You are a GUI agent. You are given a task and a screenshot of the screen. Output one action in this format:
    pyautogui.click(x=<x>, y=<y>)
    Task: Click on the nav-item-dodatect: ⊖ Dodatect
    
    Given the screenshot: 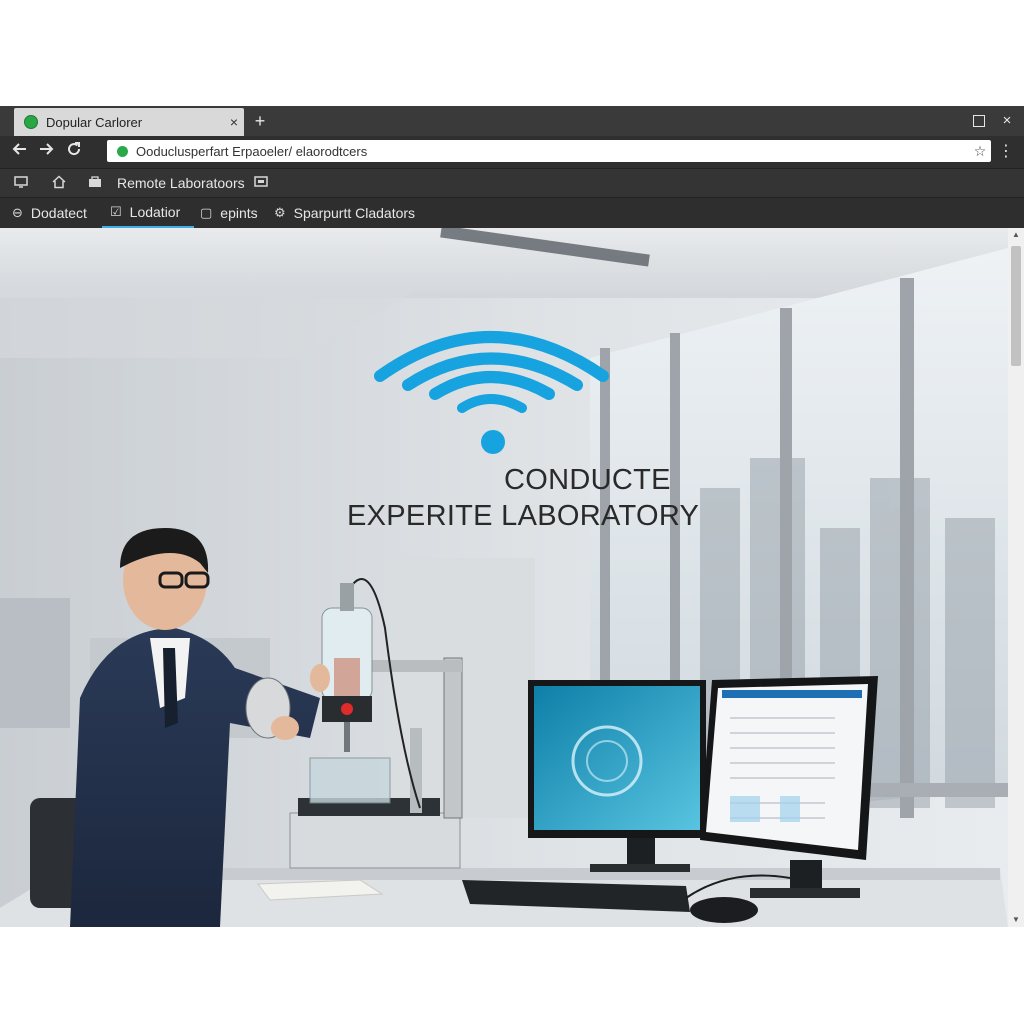 What is the action you would take?
    pyautogui.click(x=49, y=213)
    